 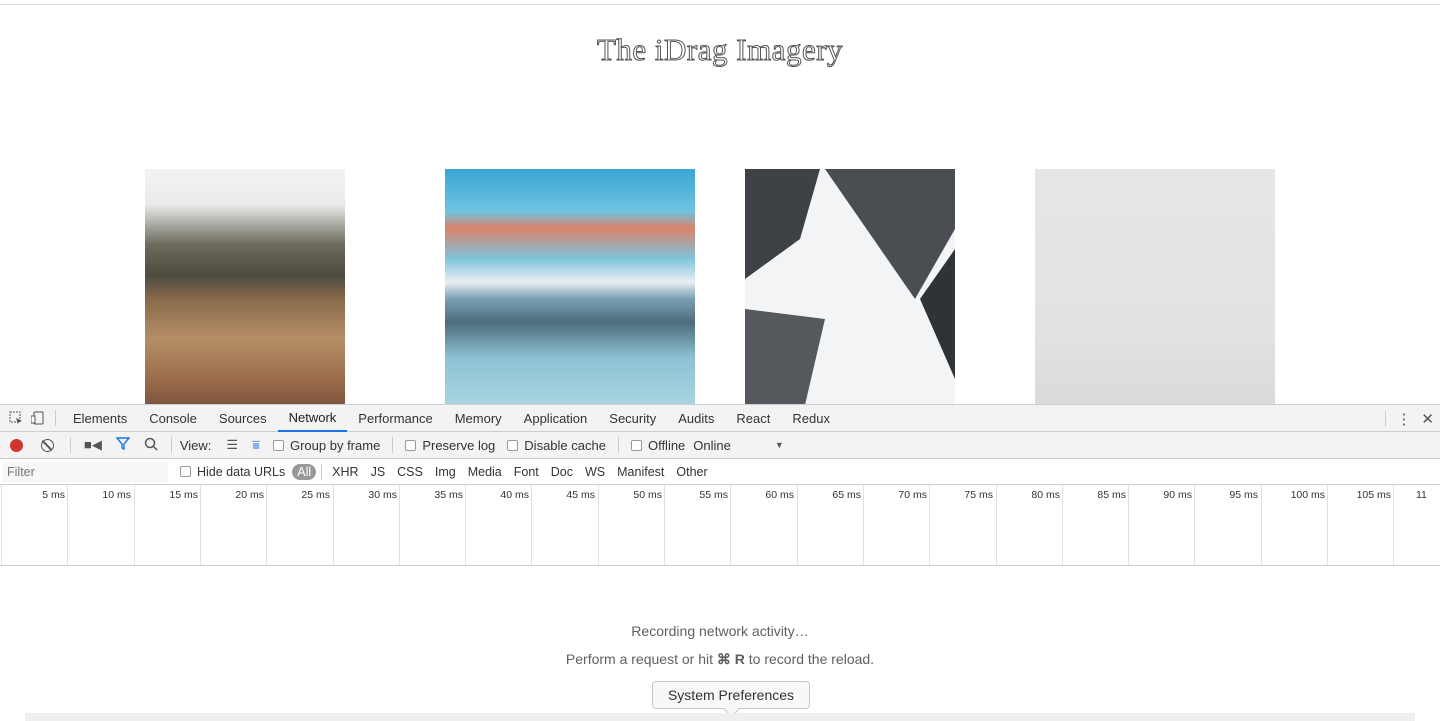 I want to click on offline-checkbox: Offline, so click(x=658, y=445).